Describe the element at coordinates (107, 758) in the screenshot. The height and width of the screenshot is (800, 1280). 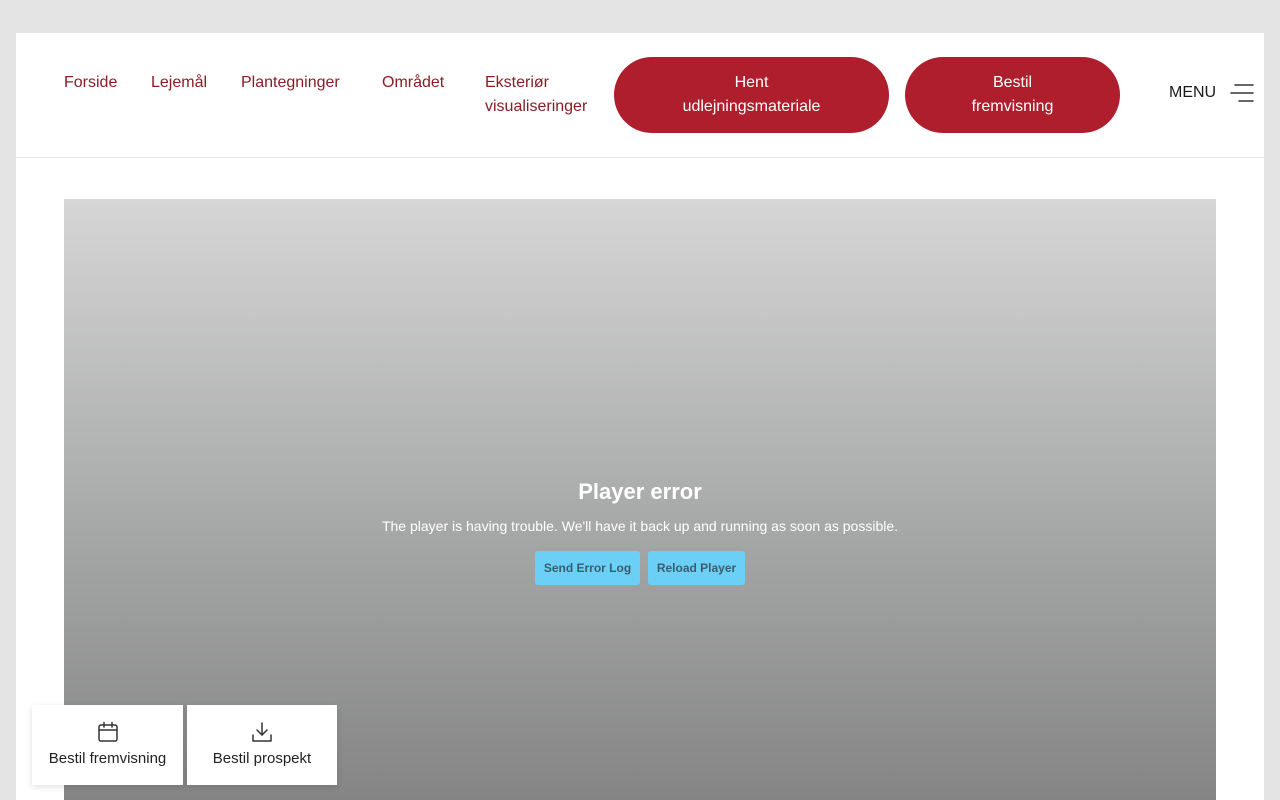
I see `book-viewing-floating-label: Bestil fremvisning` at that location.